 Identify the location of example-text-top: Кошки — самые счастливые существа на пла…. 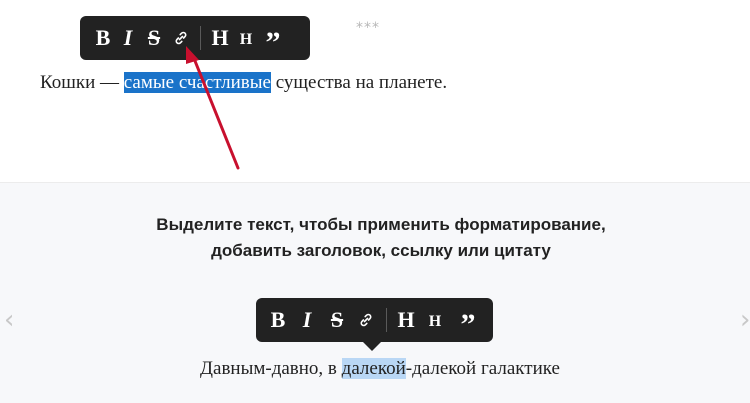
(243, 83).